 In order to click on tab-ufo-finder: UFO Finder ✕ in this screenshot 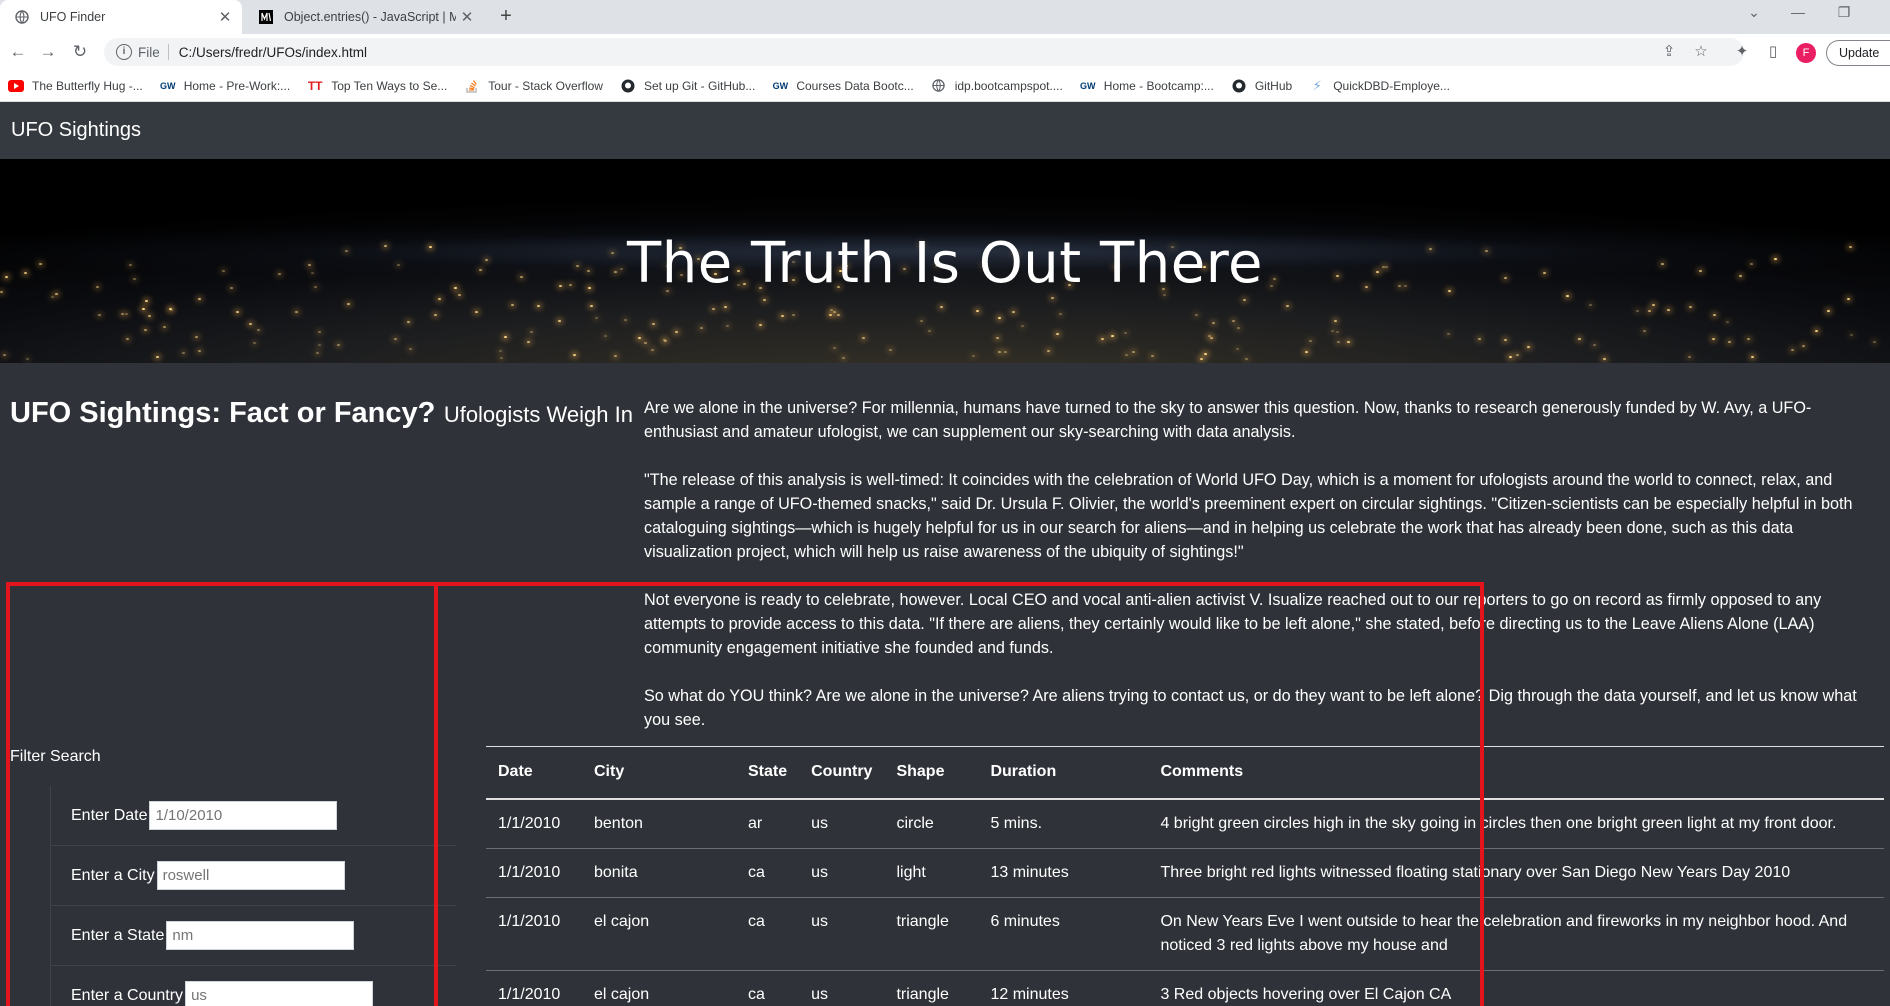, I will do `click(121, 17)`.